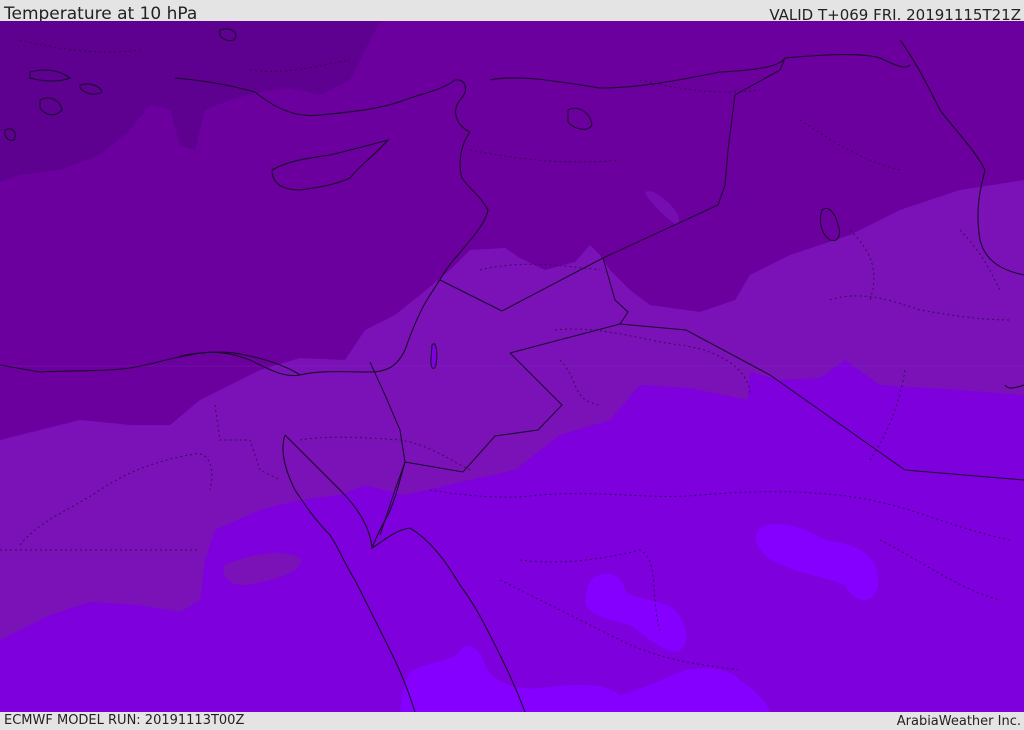 This screenshot has width=1024, height=730. I want to click on credit-label: ArabiaWeather Inc., so click(958, 721).